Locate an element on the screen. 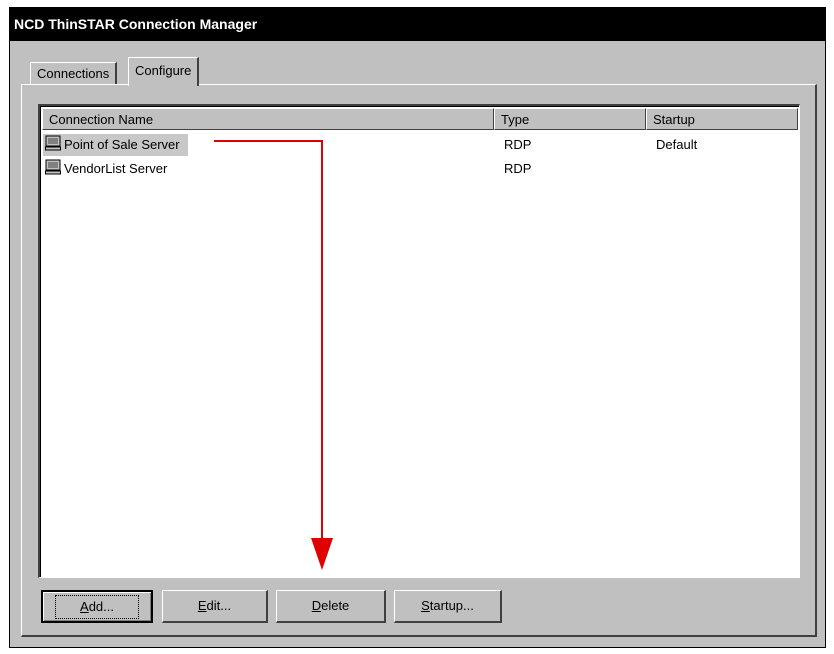 This screenshot has height=654, width=834. column-header-type: Type is located at coordinates (570, 119).